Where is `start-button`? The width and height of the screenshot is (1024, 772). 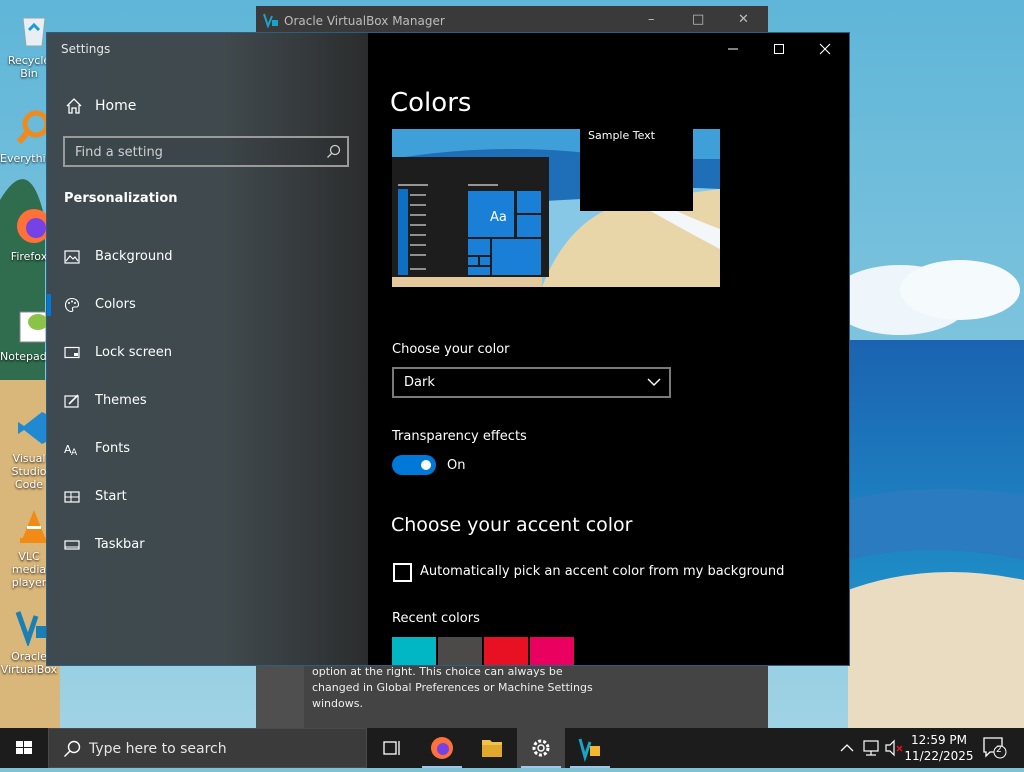
start-button is located at coordinates (24, 748).